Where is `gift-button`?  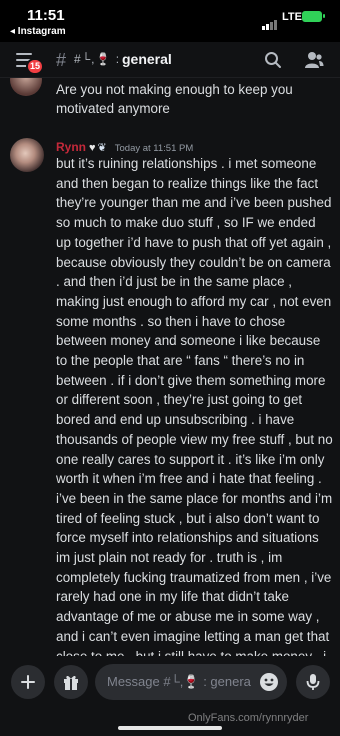 gift-button is located at coordinates (71, 682).